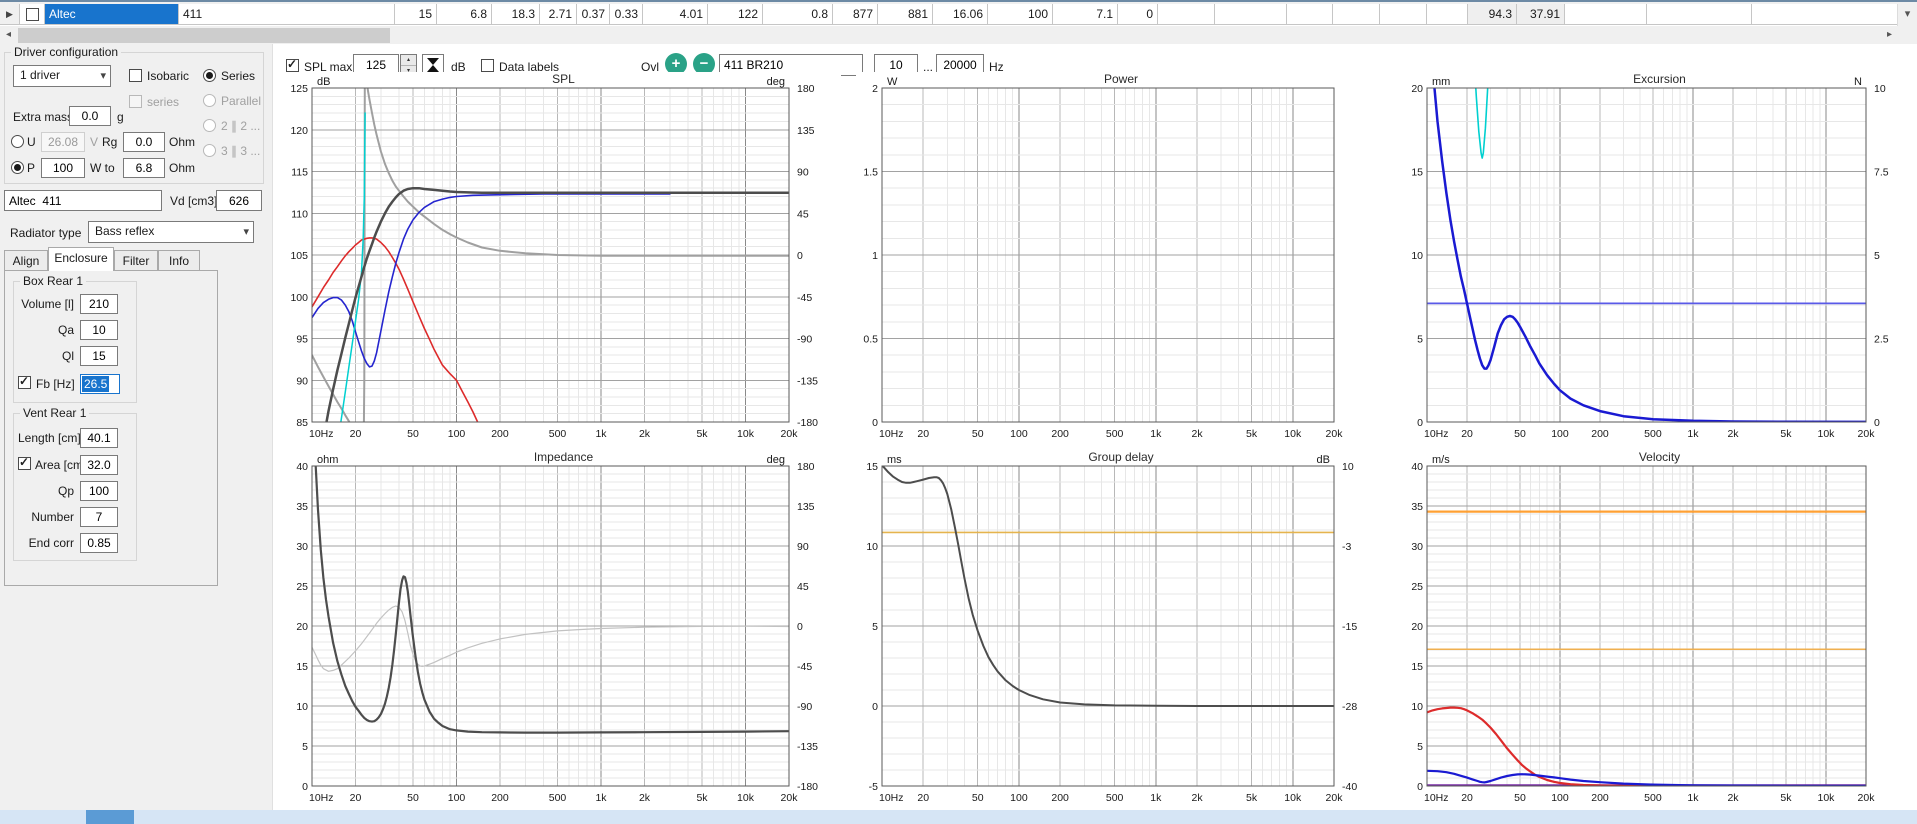 The image size is (1917, 824). Describe the element at coordinates (1889, 35) in the screenshot. I see `scroll-right-icon: ▸` at that location.